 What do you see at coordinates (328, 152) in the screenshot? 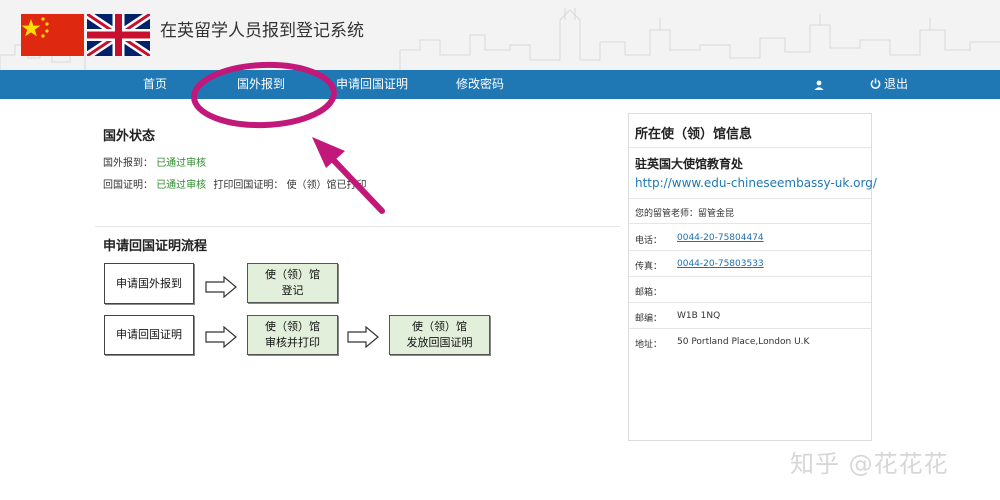
I see `annotation-arrow-head` at bounding box center [328, 152].